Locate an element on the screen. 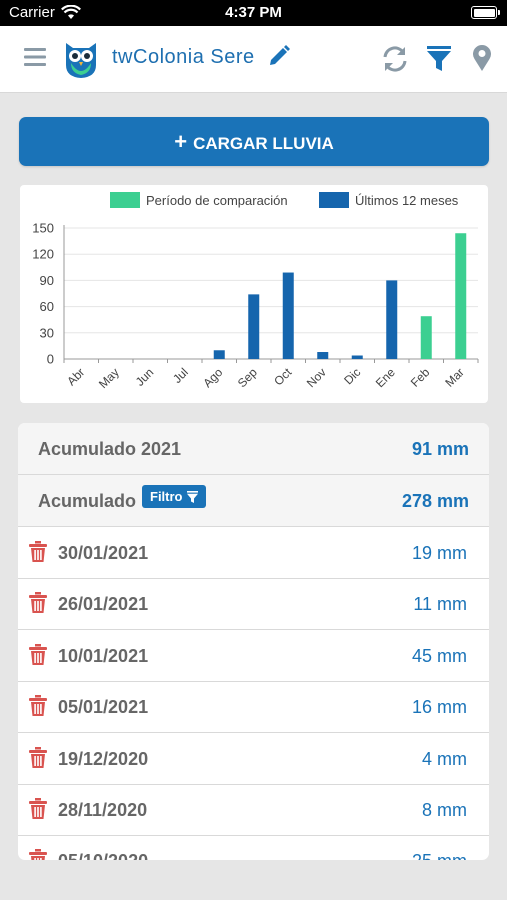 The image size is (507, 900). x-tick-label: Mar is located at coordinates (454, 377).